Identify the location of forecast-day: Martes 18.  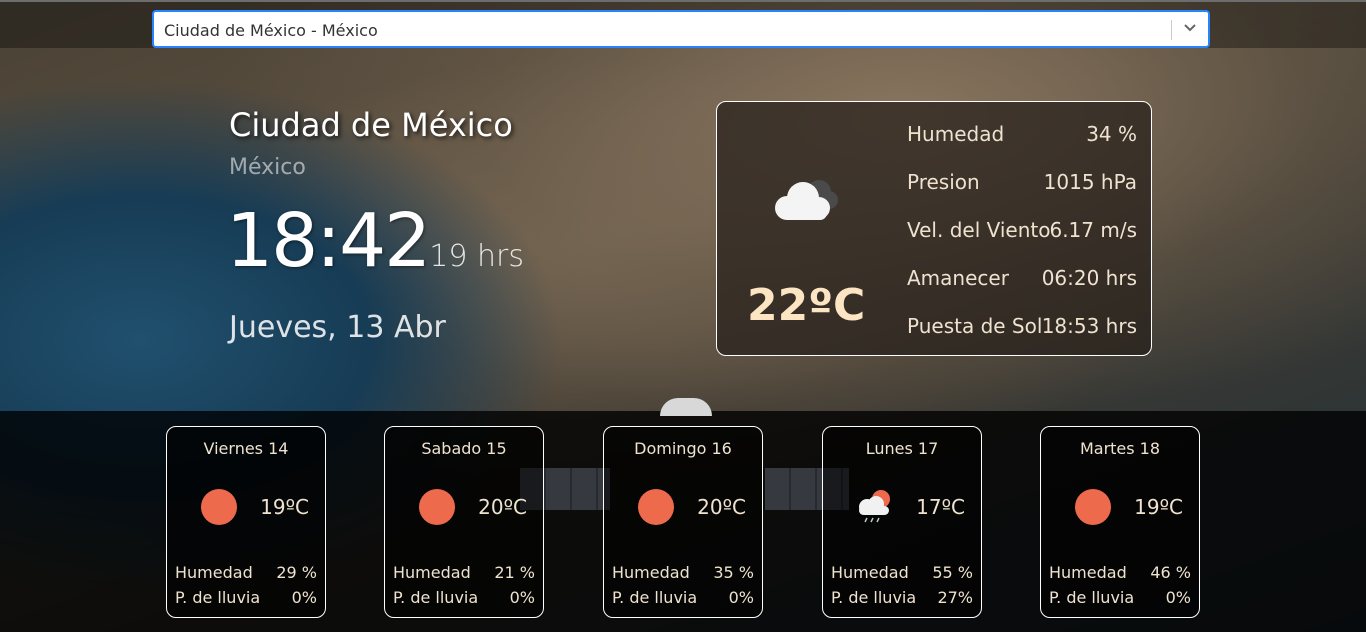
(1120, 448).